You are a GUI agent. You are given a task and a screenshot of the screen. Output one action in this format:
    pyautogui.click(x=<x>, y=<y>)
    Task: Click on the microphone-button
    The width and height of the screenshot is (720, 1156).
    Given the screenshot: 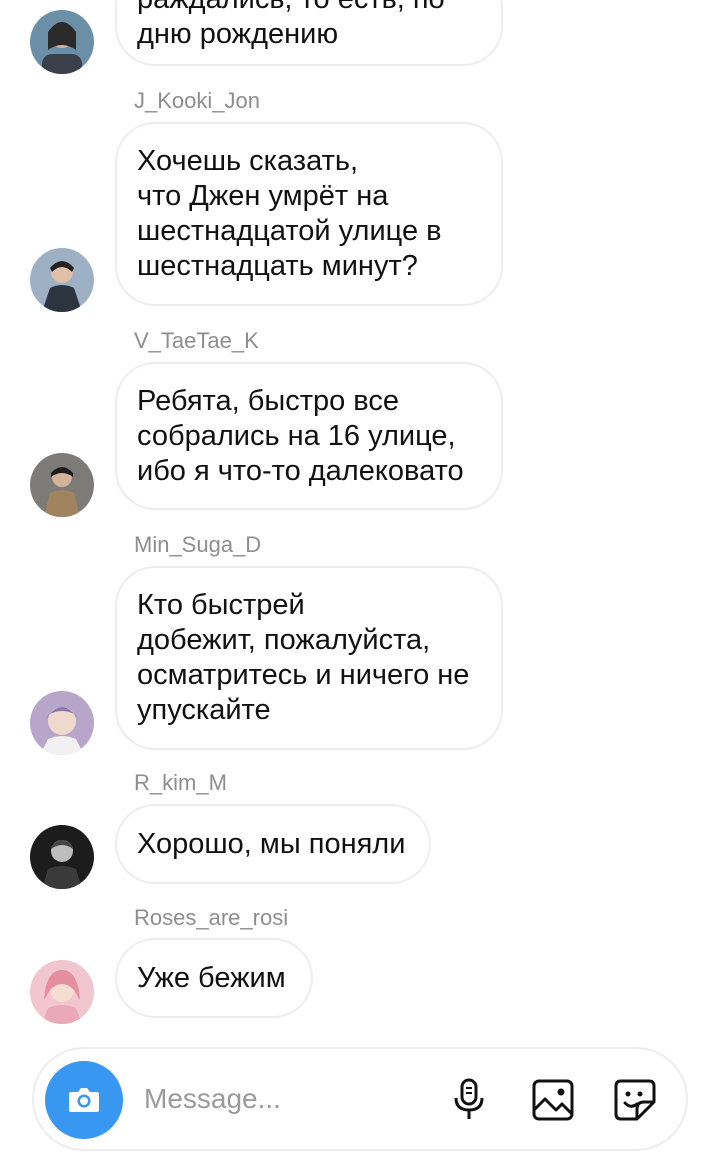 What is the action you would take?
    pyautogui.click(x=469, y=1100)
    